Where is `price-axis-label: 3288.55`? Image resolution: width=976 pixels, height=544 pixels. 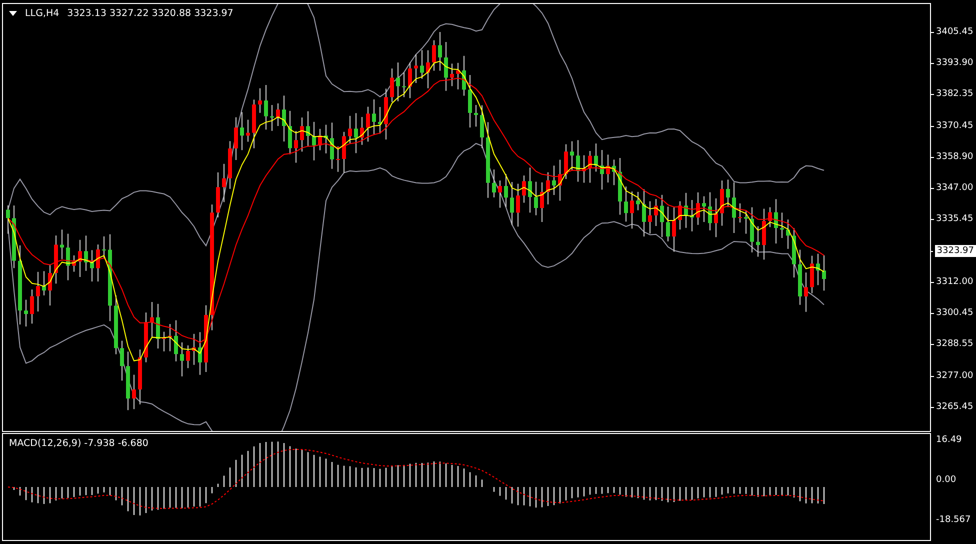
price-axis-label: 3288.55 is located at coordinates (955, 344).